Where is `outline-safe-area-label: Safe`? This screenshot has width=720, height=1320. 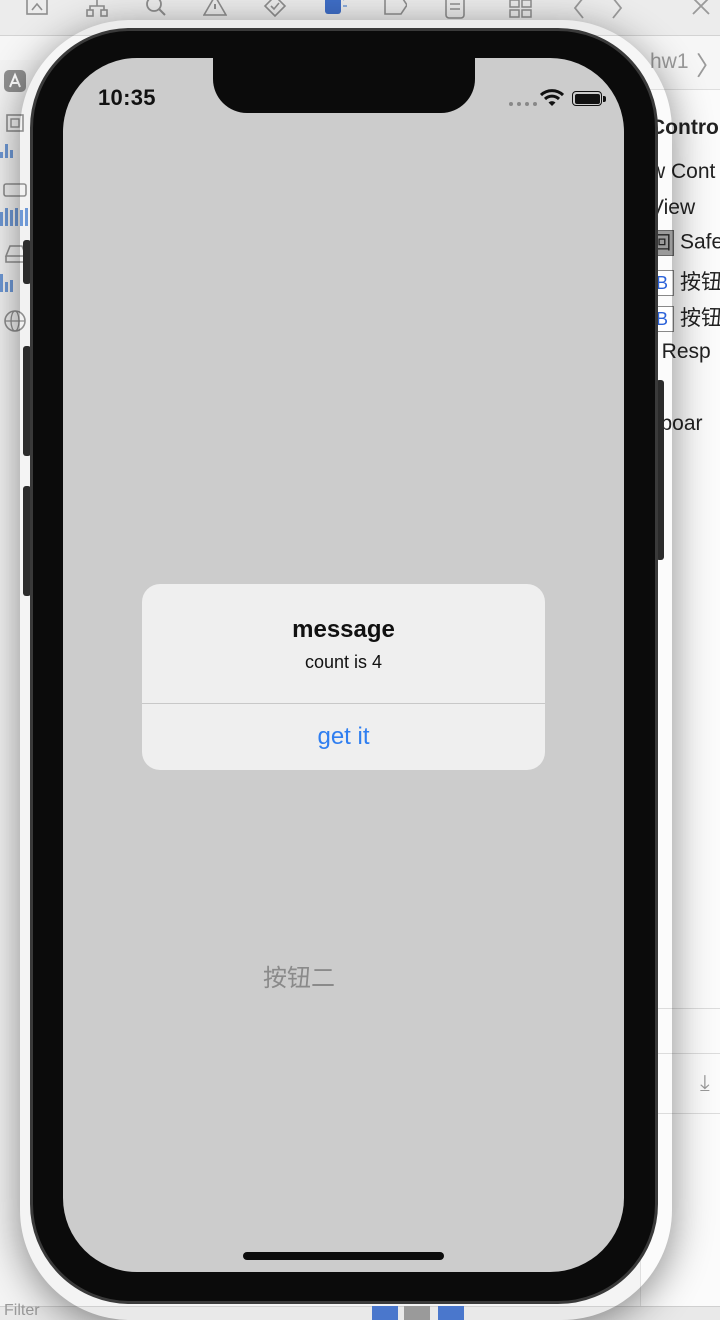
outline-safe-area-label: Safe is located at coordinates (700, 242).